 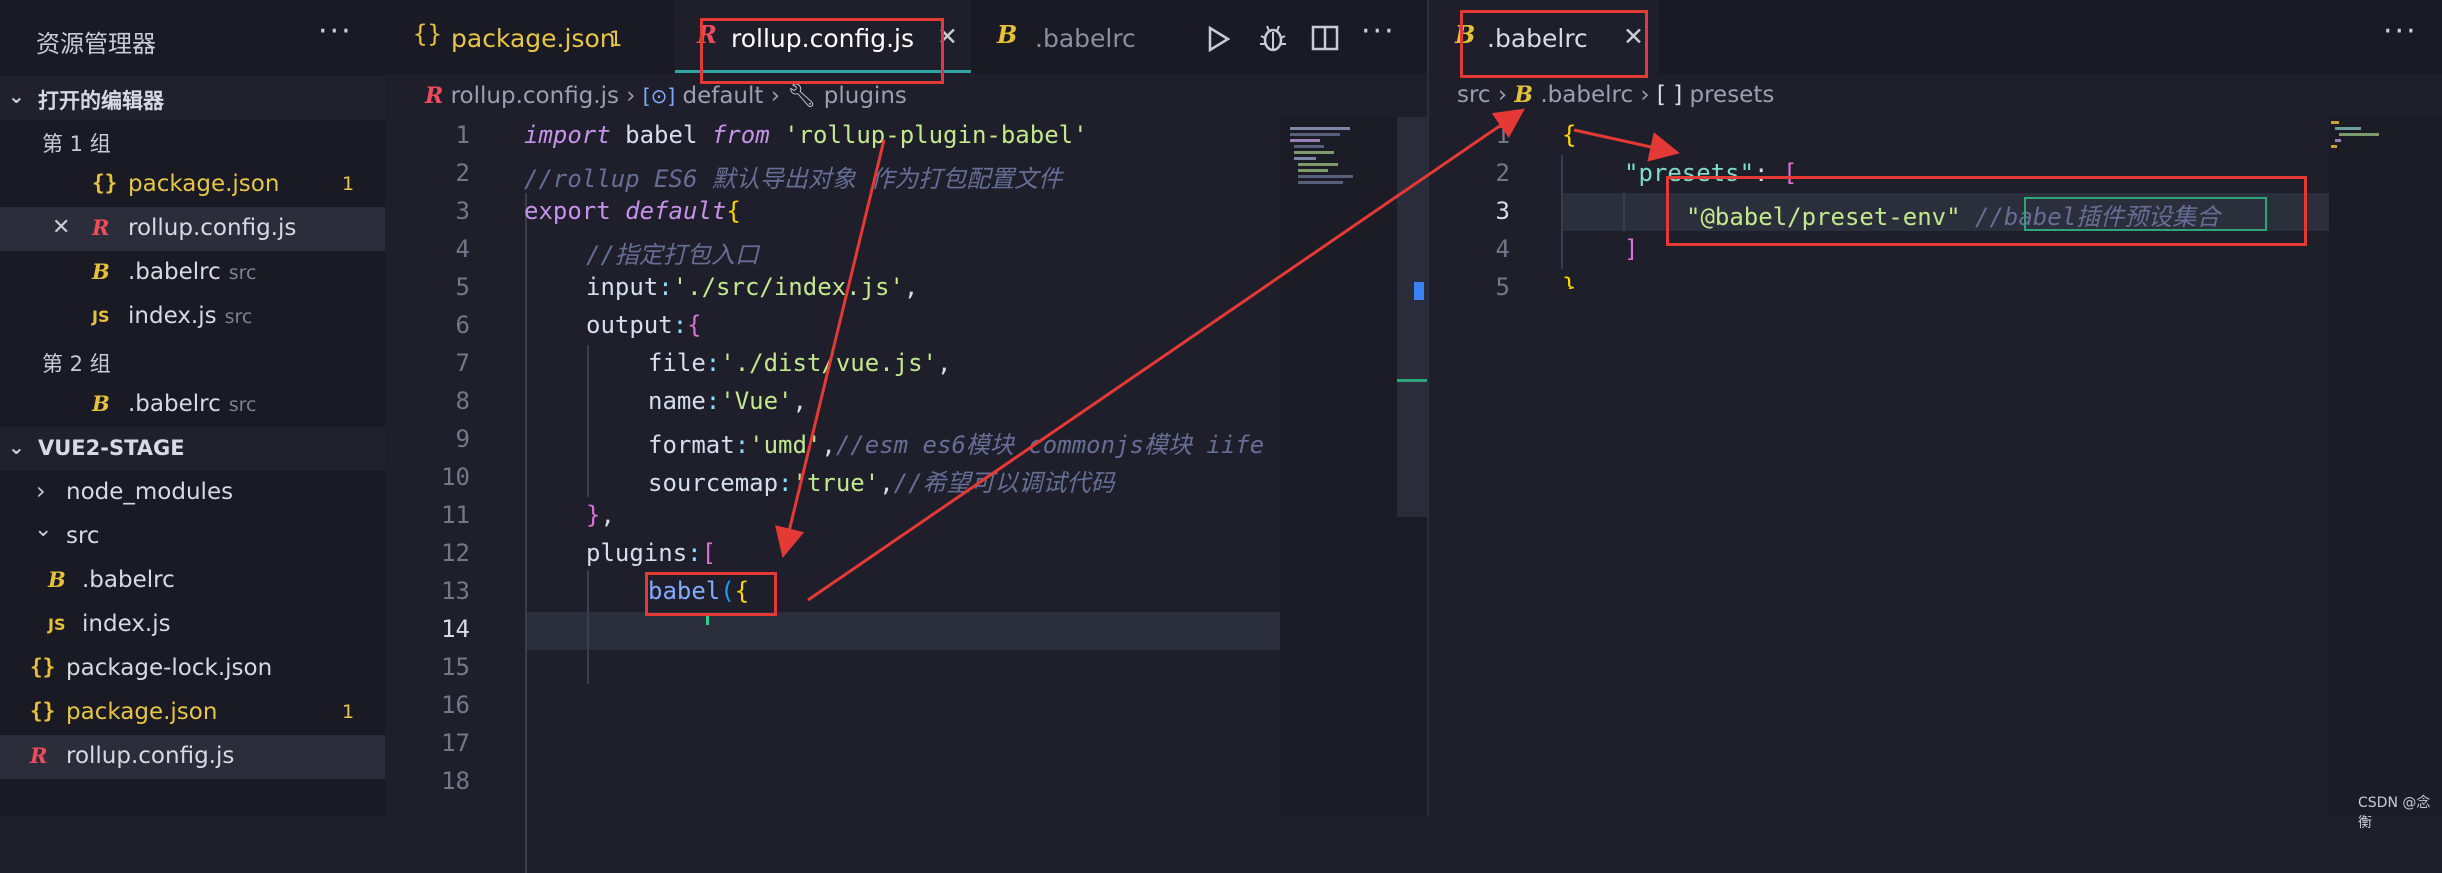 What do you see at coordinates (1626, 145) in the screenshot?
I see `arrow-to-presets` at bounding box center [1626, 145].